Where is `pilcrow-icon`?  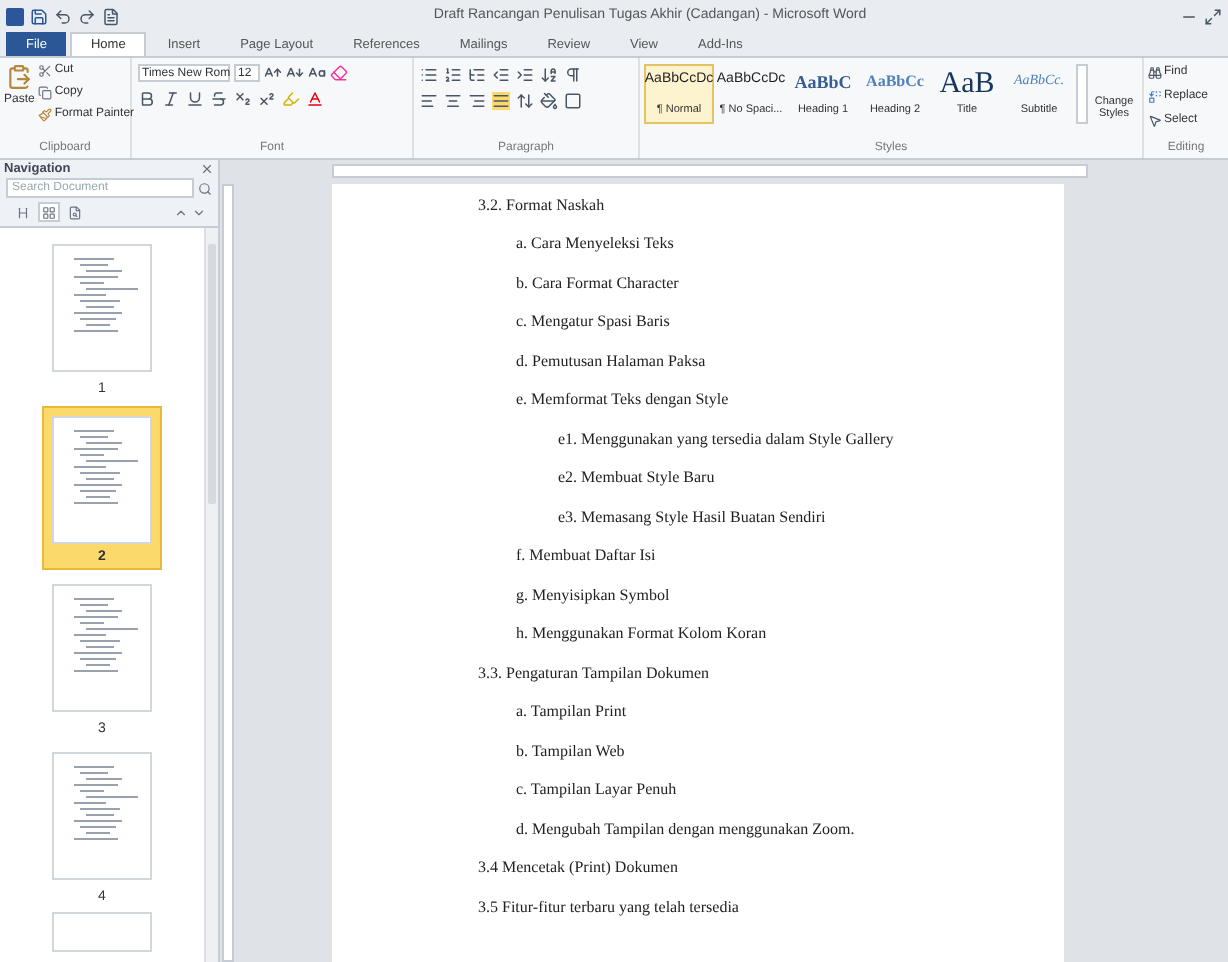
pilcrow-icon is located at coordinates (573, 75).